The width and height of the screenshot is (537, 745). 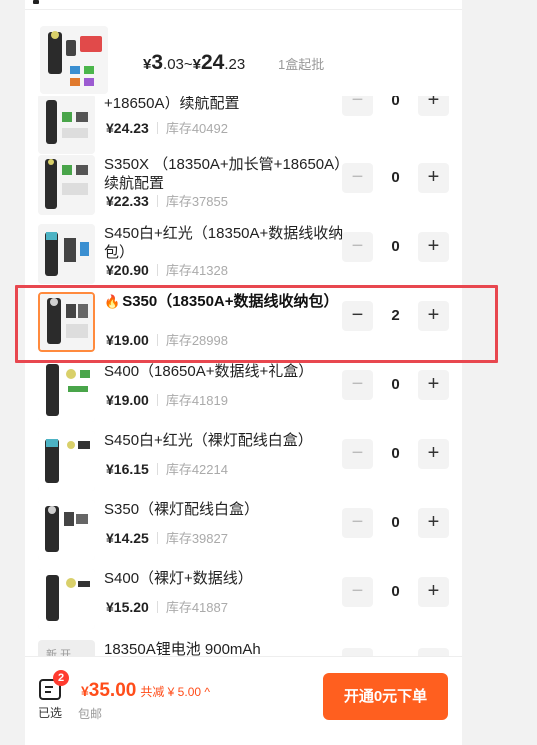 I want to click on sku-title: S350（裸灯配线白盒）, so click(x=182, y=509).